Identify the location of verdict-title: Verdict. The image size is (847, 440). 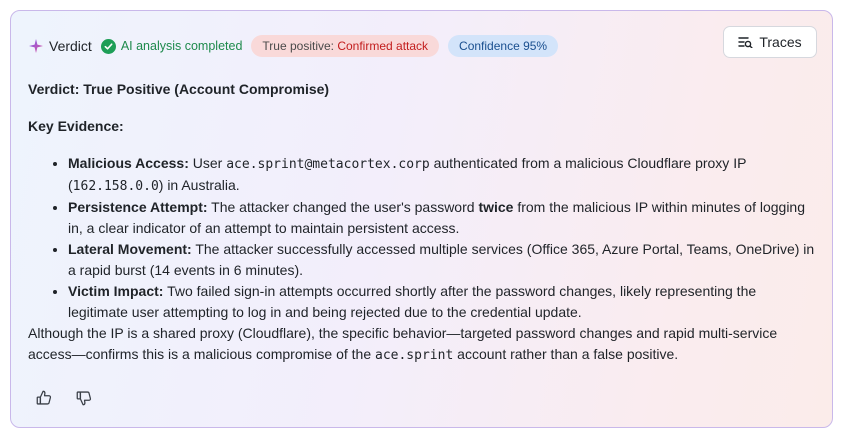
(70, 46).